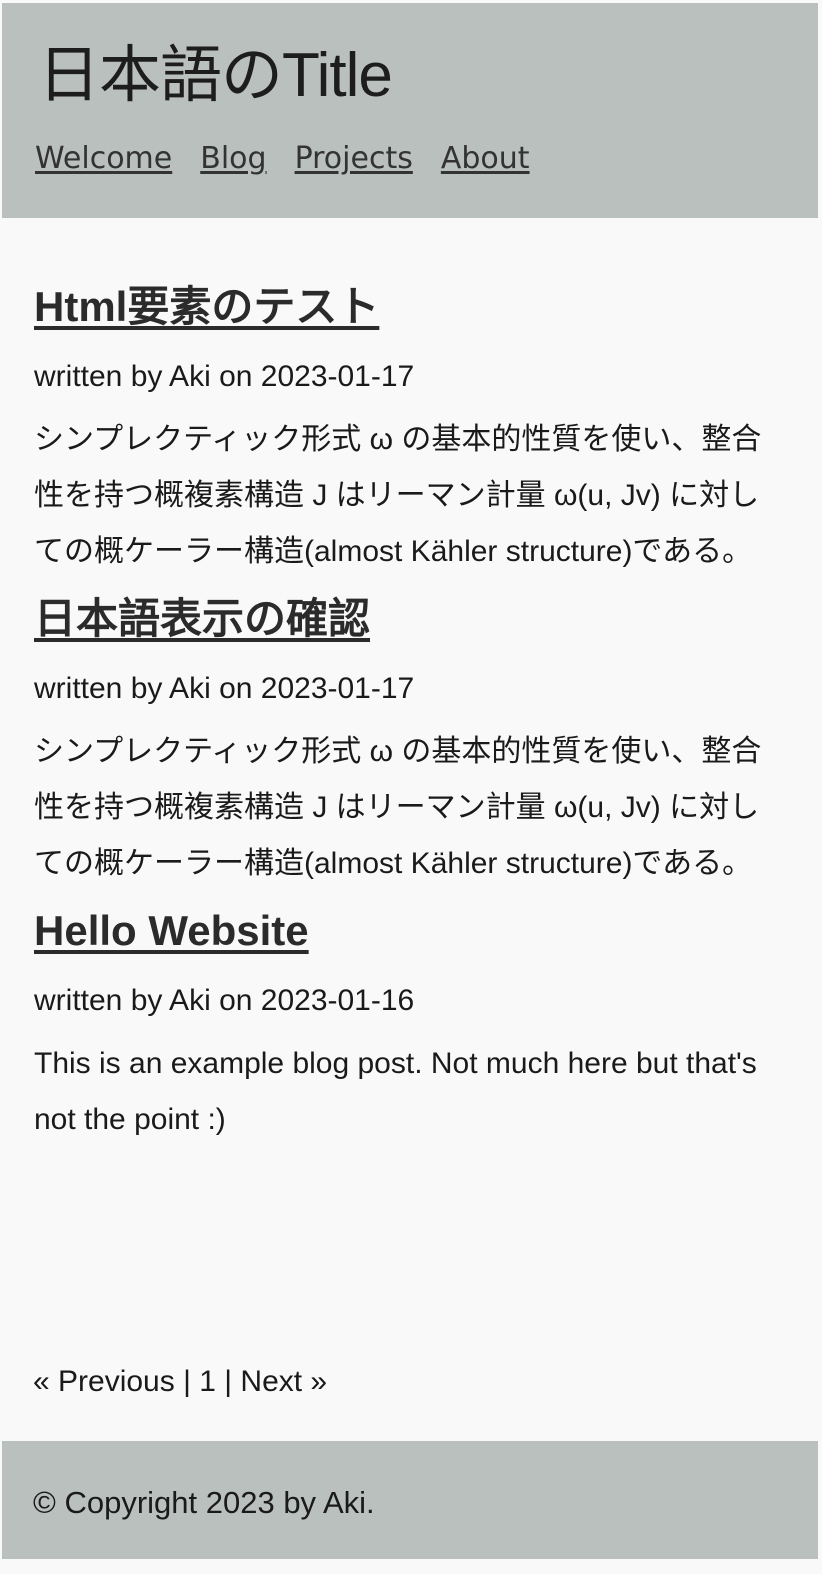 This screenshot has width=822, height=1574. What do you see at coordinates (282, 159) in the screenshot?
I see `main-nav: Welcome Blog Projects About` at bounding box center [282, 159].